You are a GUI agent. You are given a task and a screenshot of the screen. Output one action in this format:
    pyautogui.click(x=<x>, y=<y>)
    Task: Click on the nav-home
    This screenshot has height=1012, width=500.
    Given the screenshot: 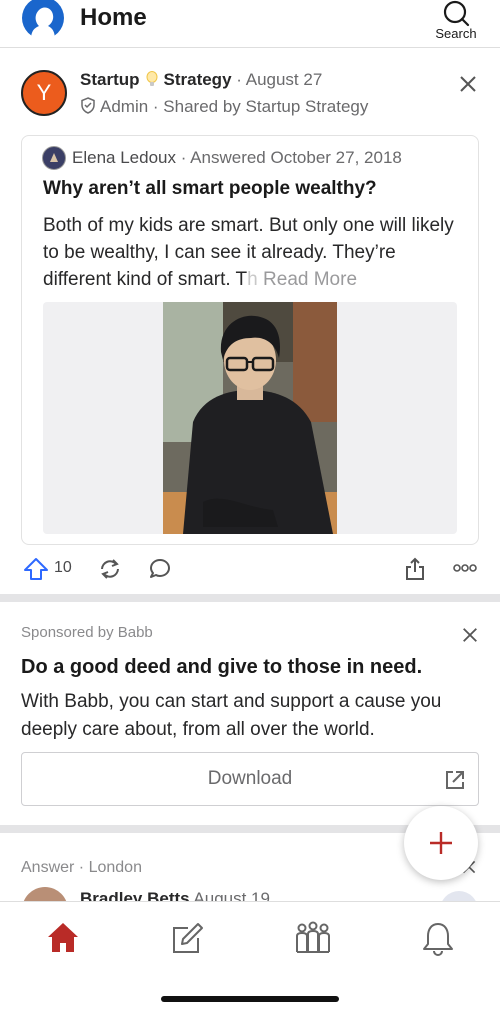 What is the action you would take?
    pyautogui.click(x=63, y=938)
    